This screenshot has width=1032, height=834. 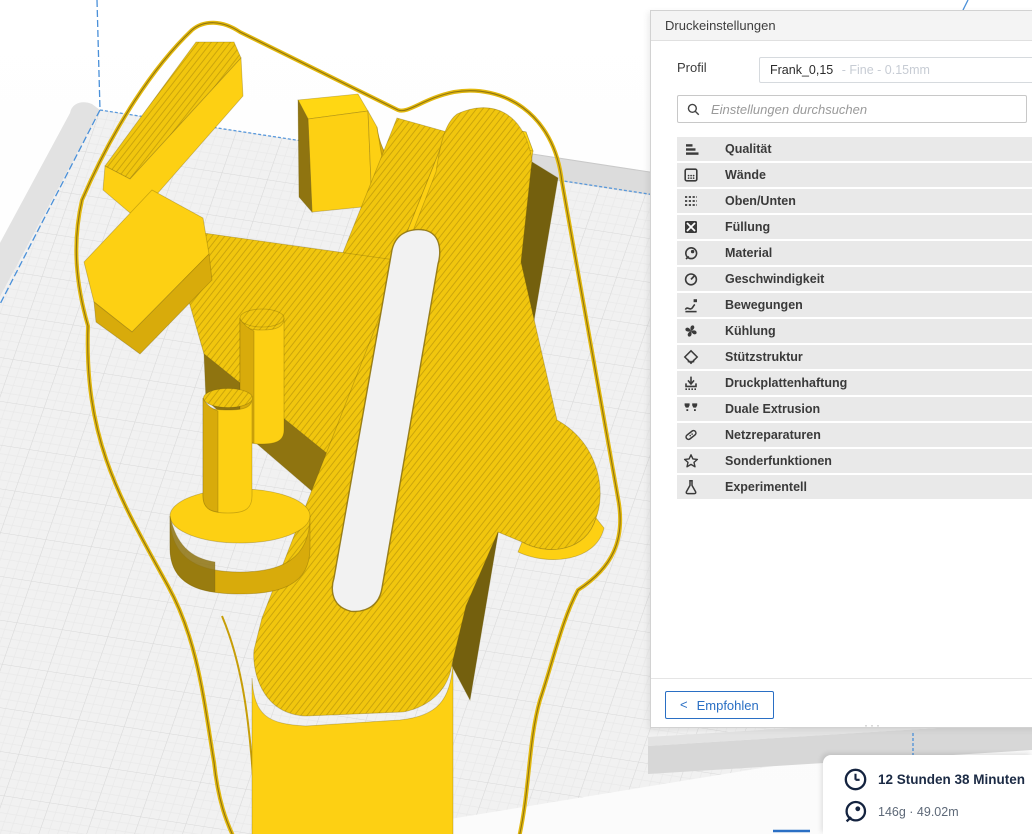 I want to click on category-speed: Geschwindigkeit, so click(x=854, y=279).